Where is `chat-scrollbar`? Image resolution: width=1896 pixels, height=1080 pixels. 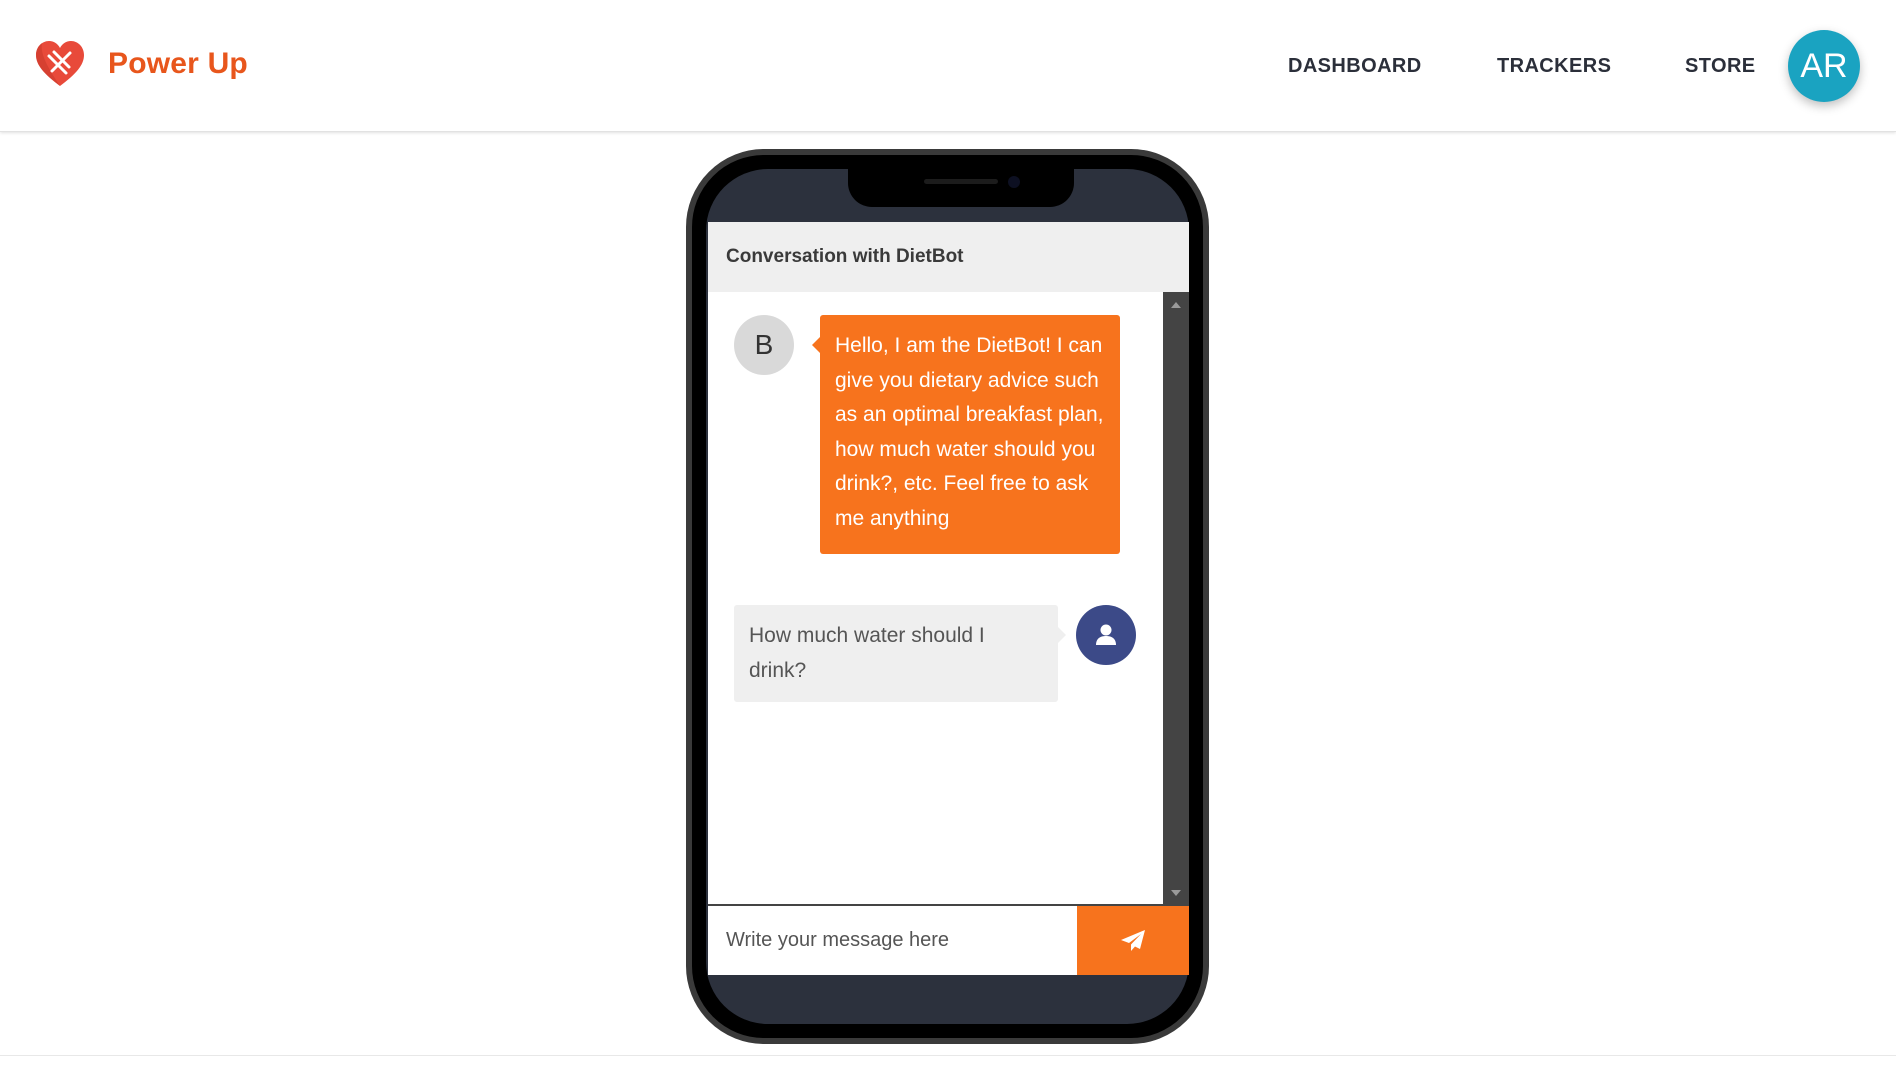 chat-scrollbar is located at coordinates (1176, 598).